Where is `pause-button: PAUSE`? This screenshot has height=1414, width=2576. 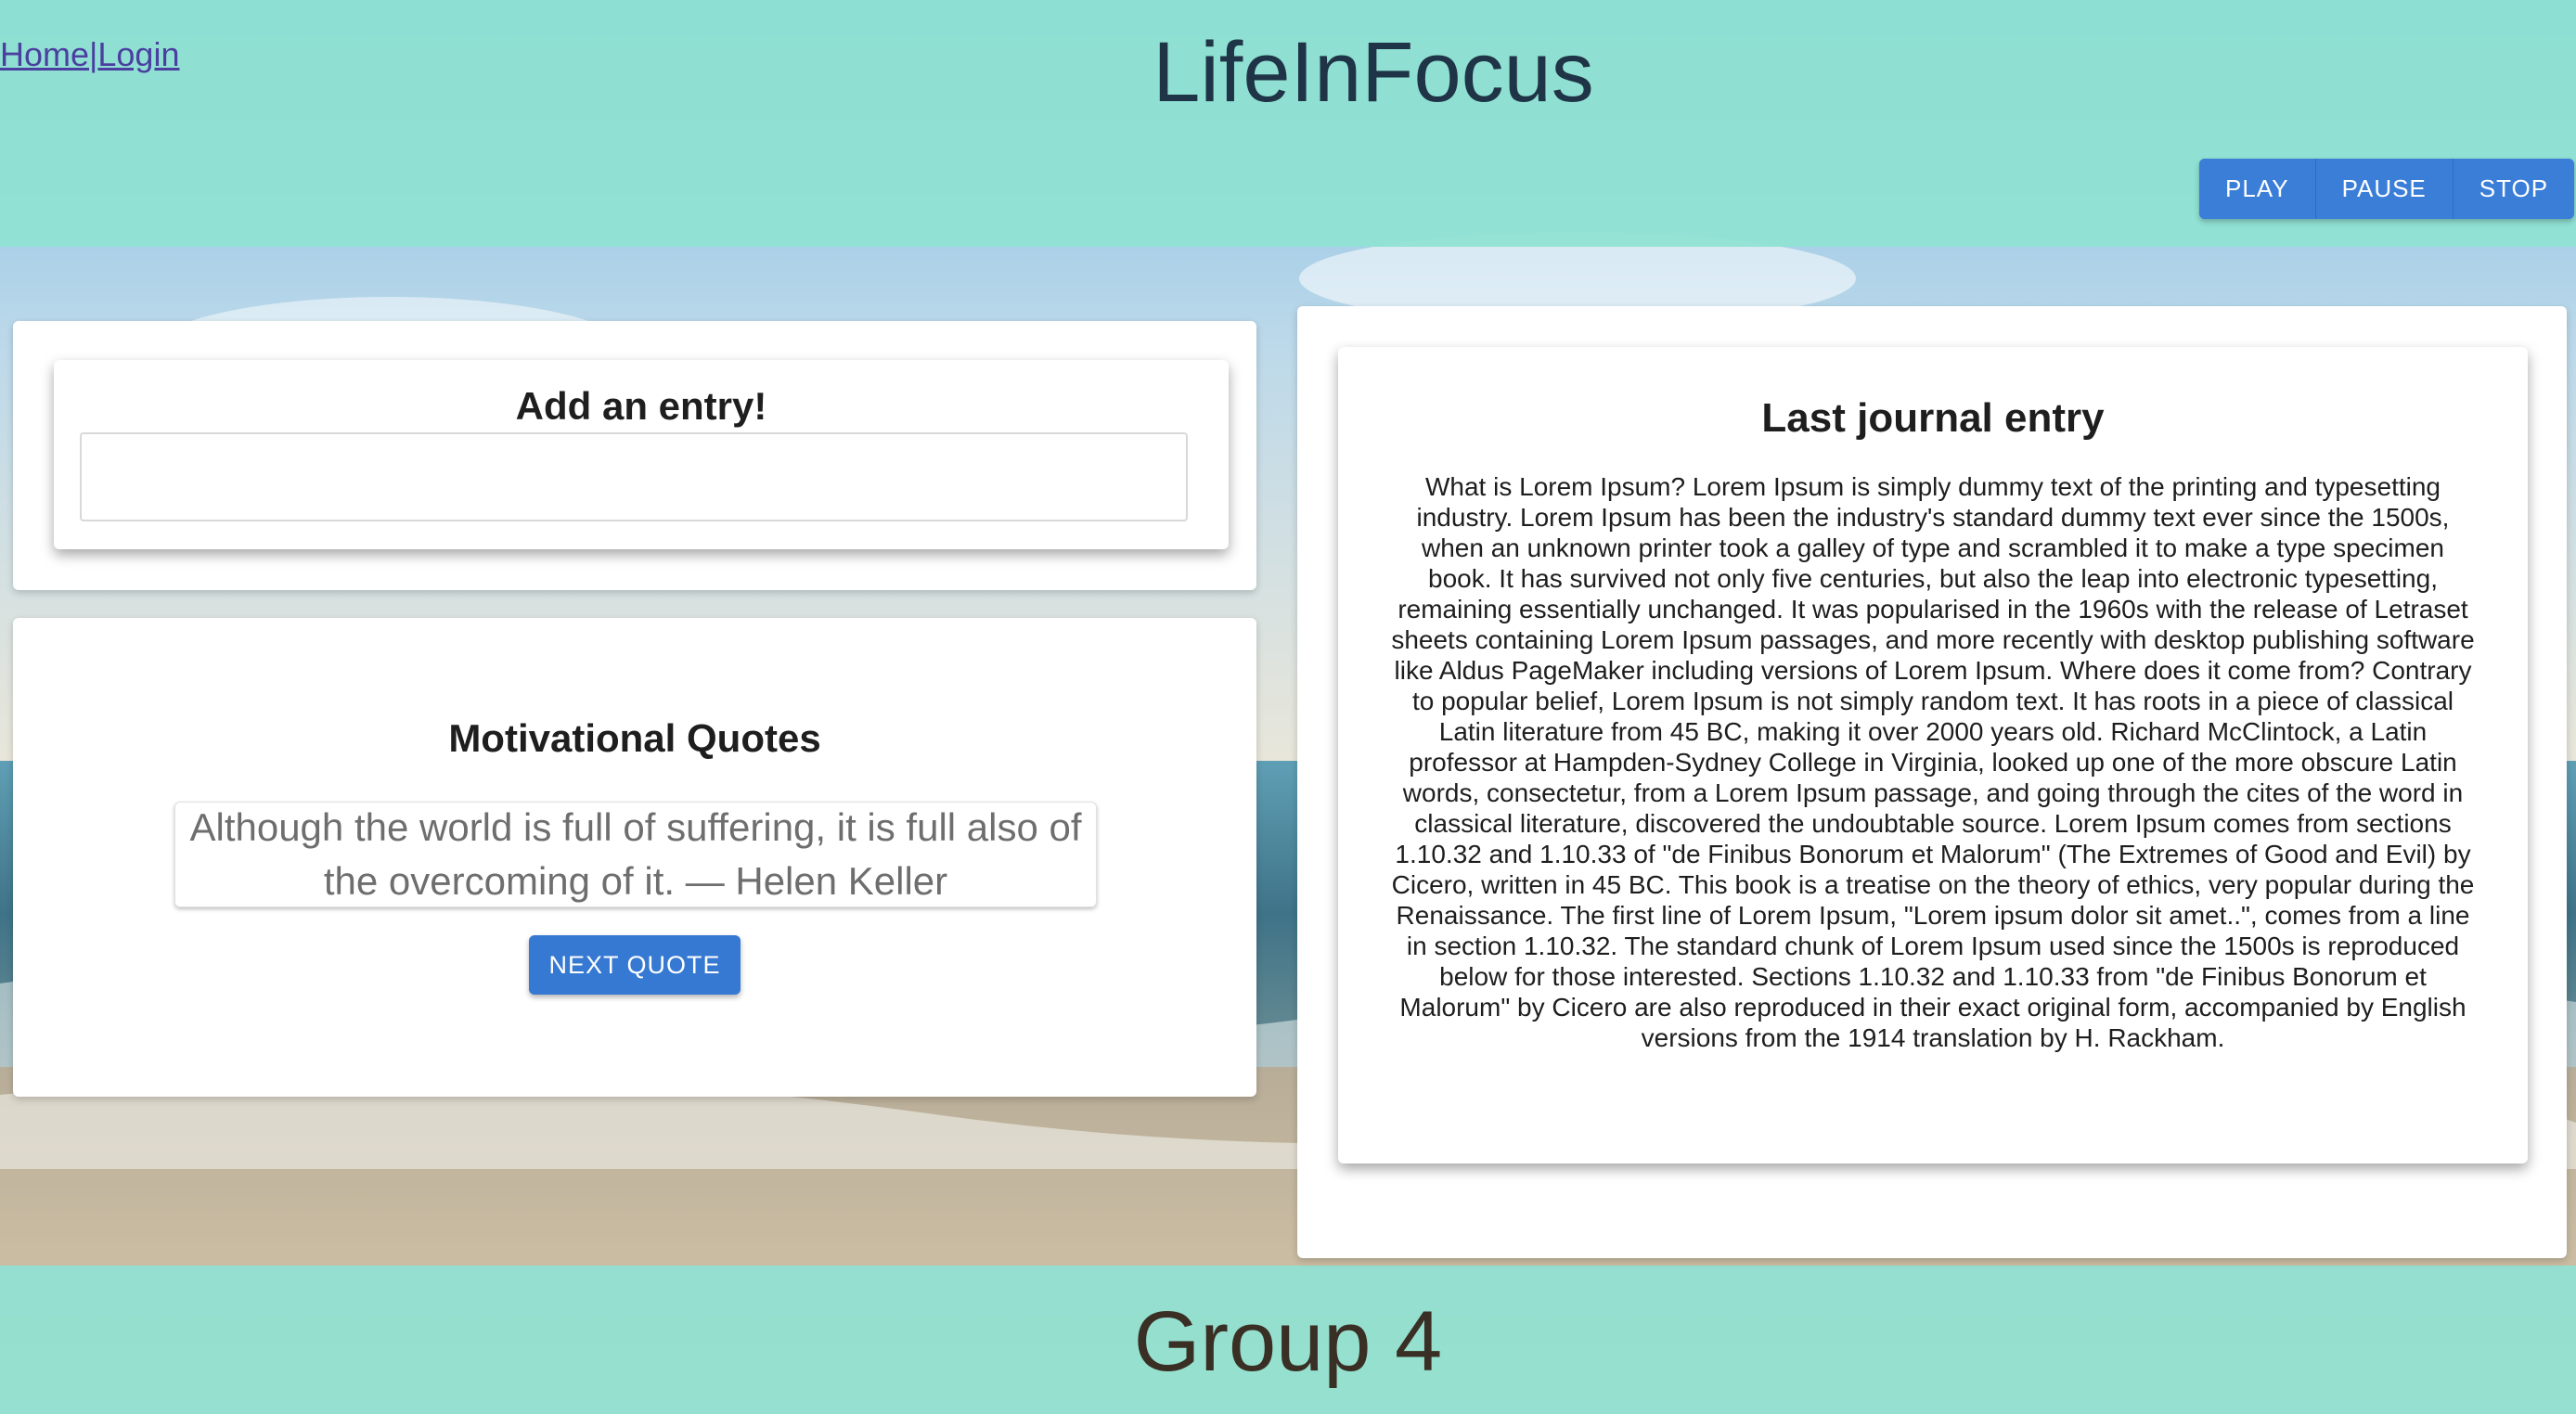 pause-button: PAUSE is located at coordinates (2384, 189).